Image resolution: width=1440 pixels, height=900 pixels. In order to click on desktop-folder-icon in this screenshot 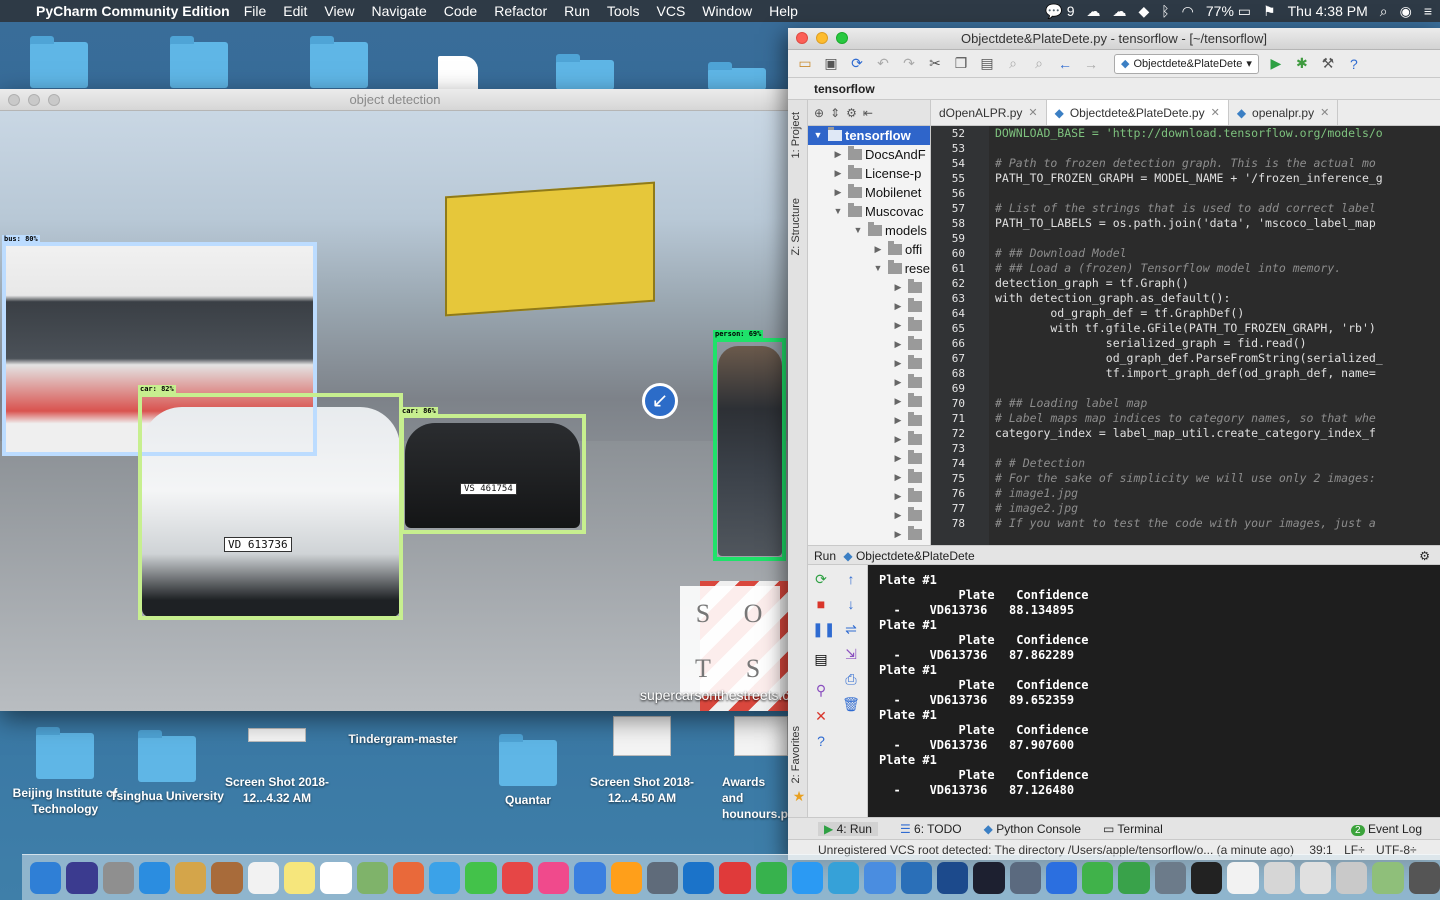, I will do `click(59, 62)`.